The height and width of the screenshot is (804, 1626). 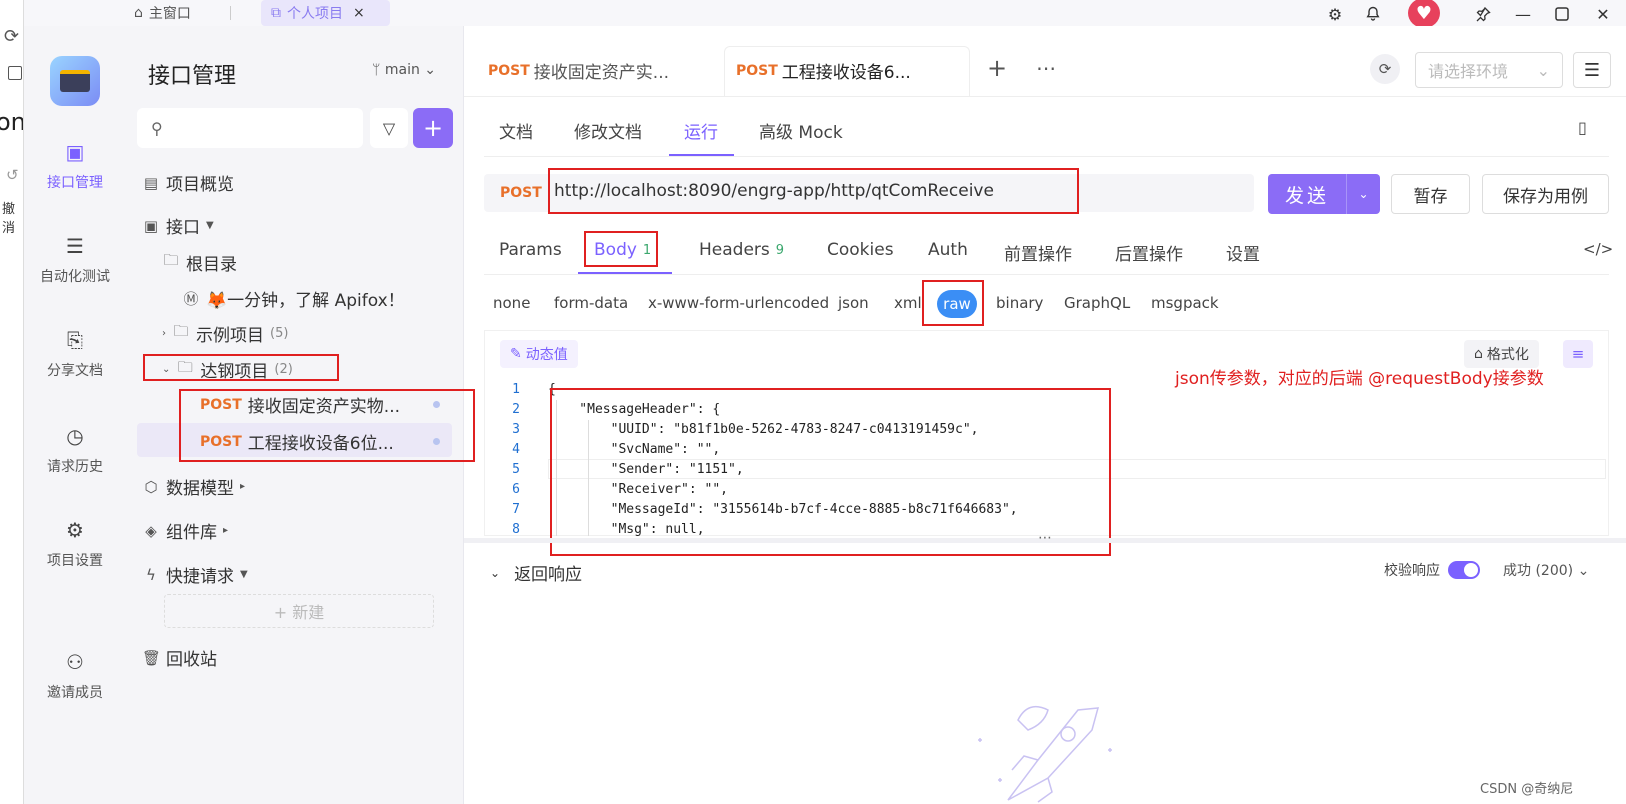 I want to click on code-icon: </>, so click(x=1598, y=249).